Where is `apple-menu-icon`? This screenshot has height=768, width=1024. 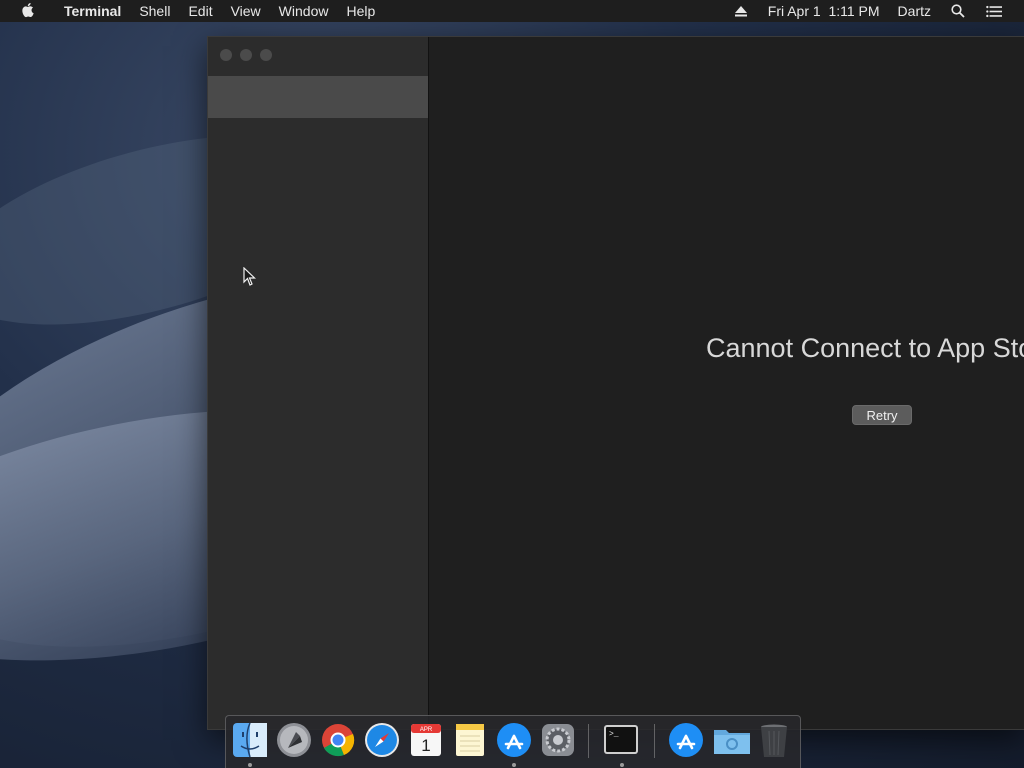 apple-menu-icon is located at coordinates (28, 11).